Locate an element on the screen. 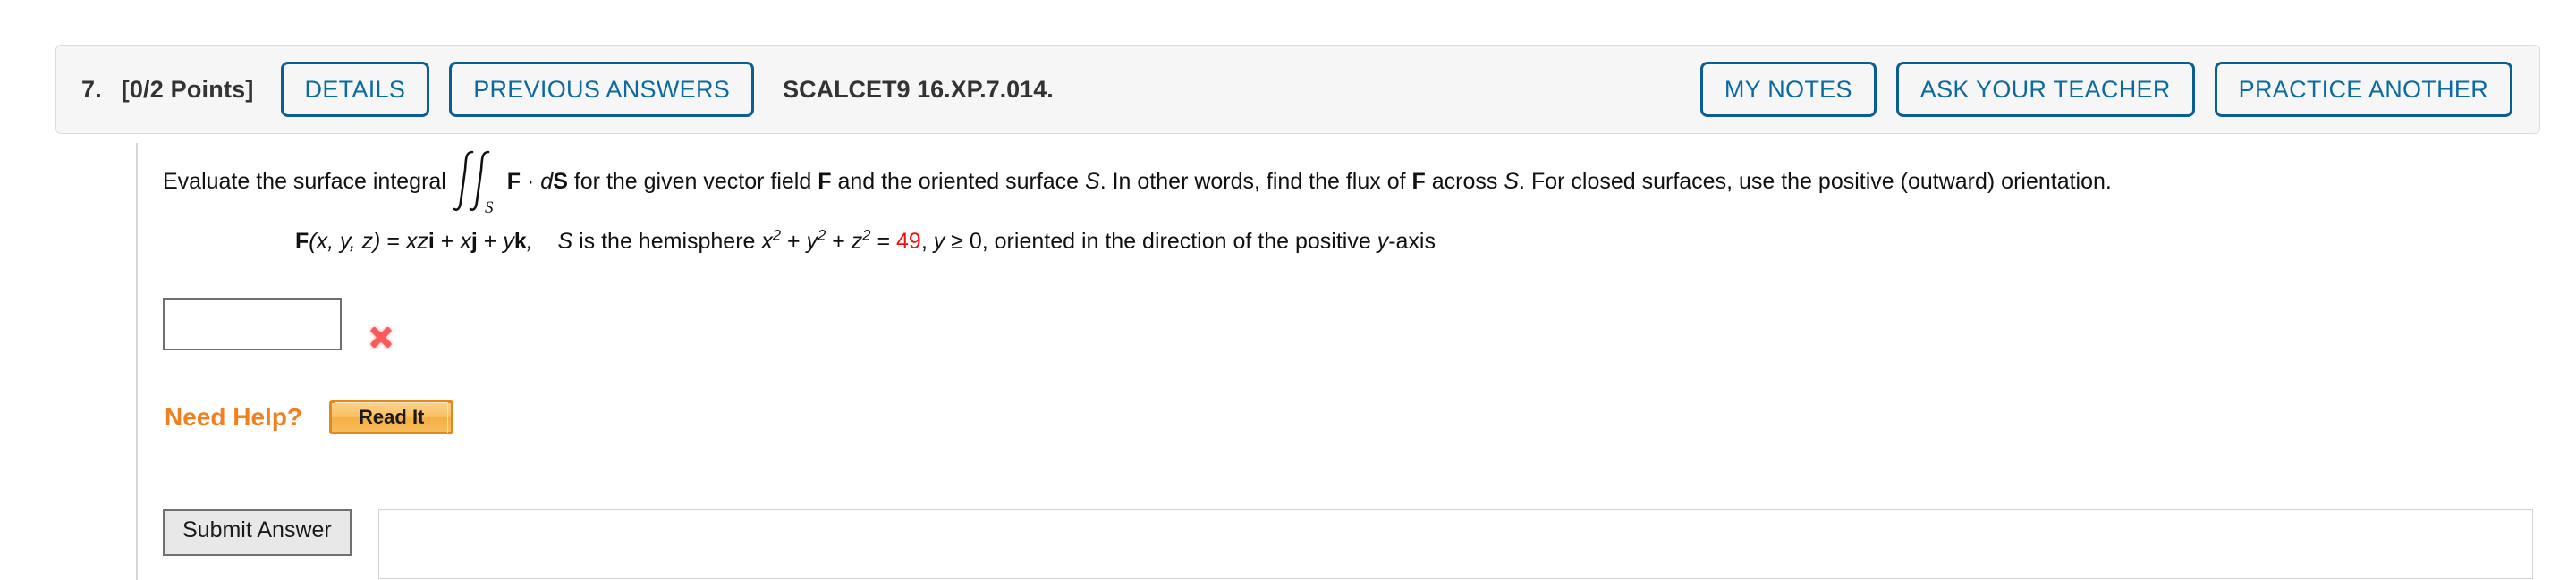  equation-equals-radius: = is located at coordinates (884, 241).